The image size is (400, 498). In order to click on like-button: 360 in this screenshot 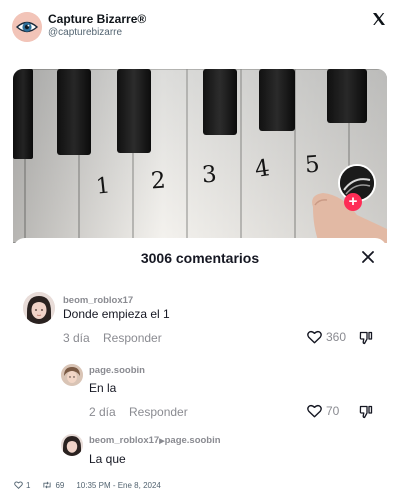, I will do `click(326, 337)`.